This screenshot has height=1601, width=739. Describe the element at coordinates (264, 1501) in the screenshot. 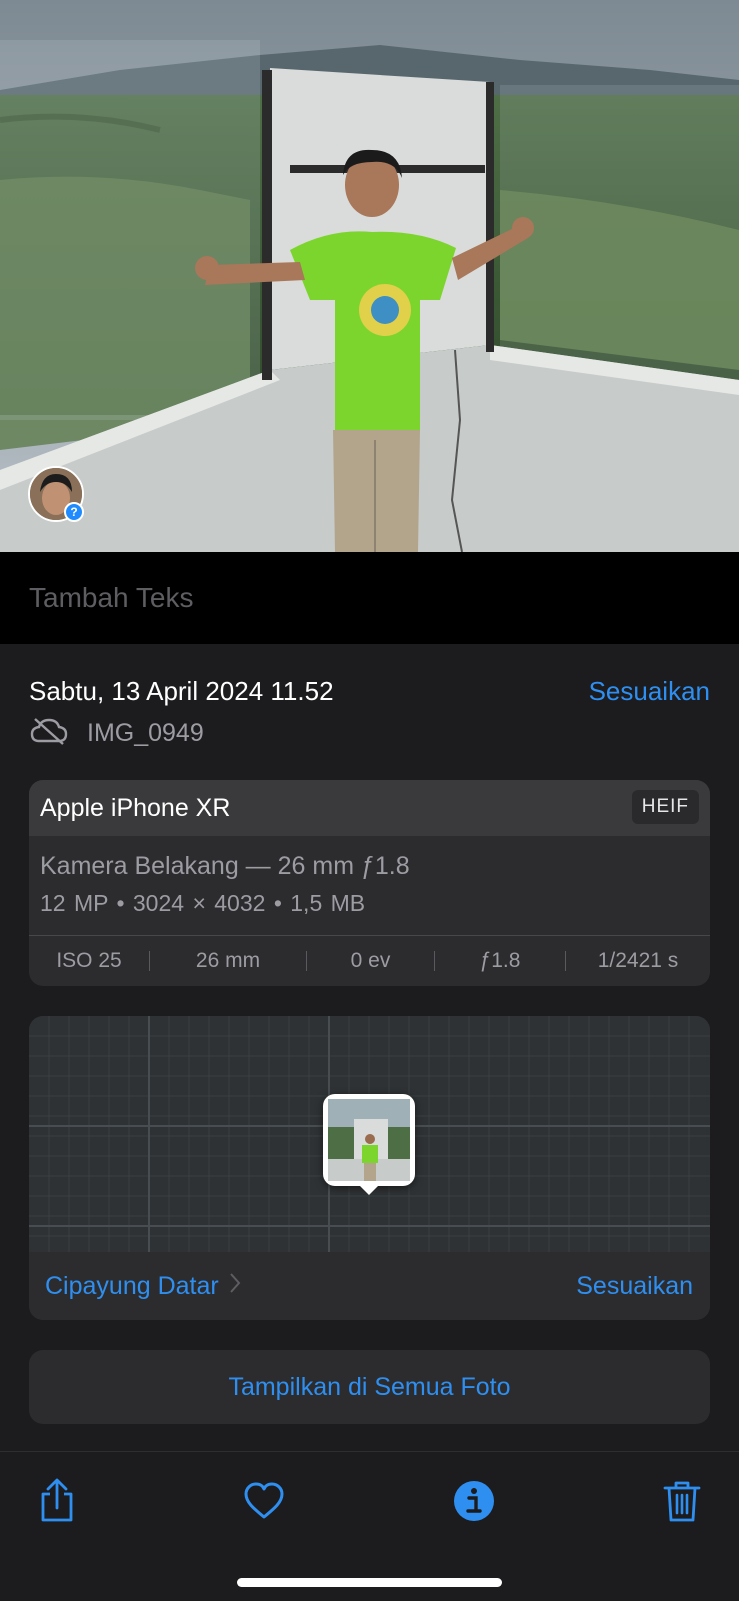

I see `heart-icon` at that location.